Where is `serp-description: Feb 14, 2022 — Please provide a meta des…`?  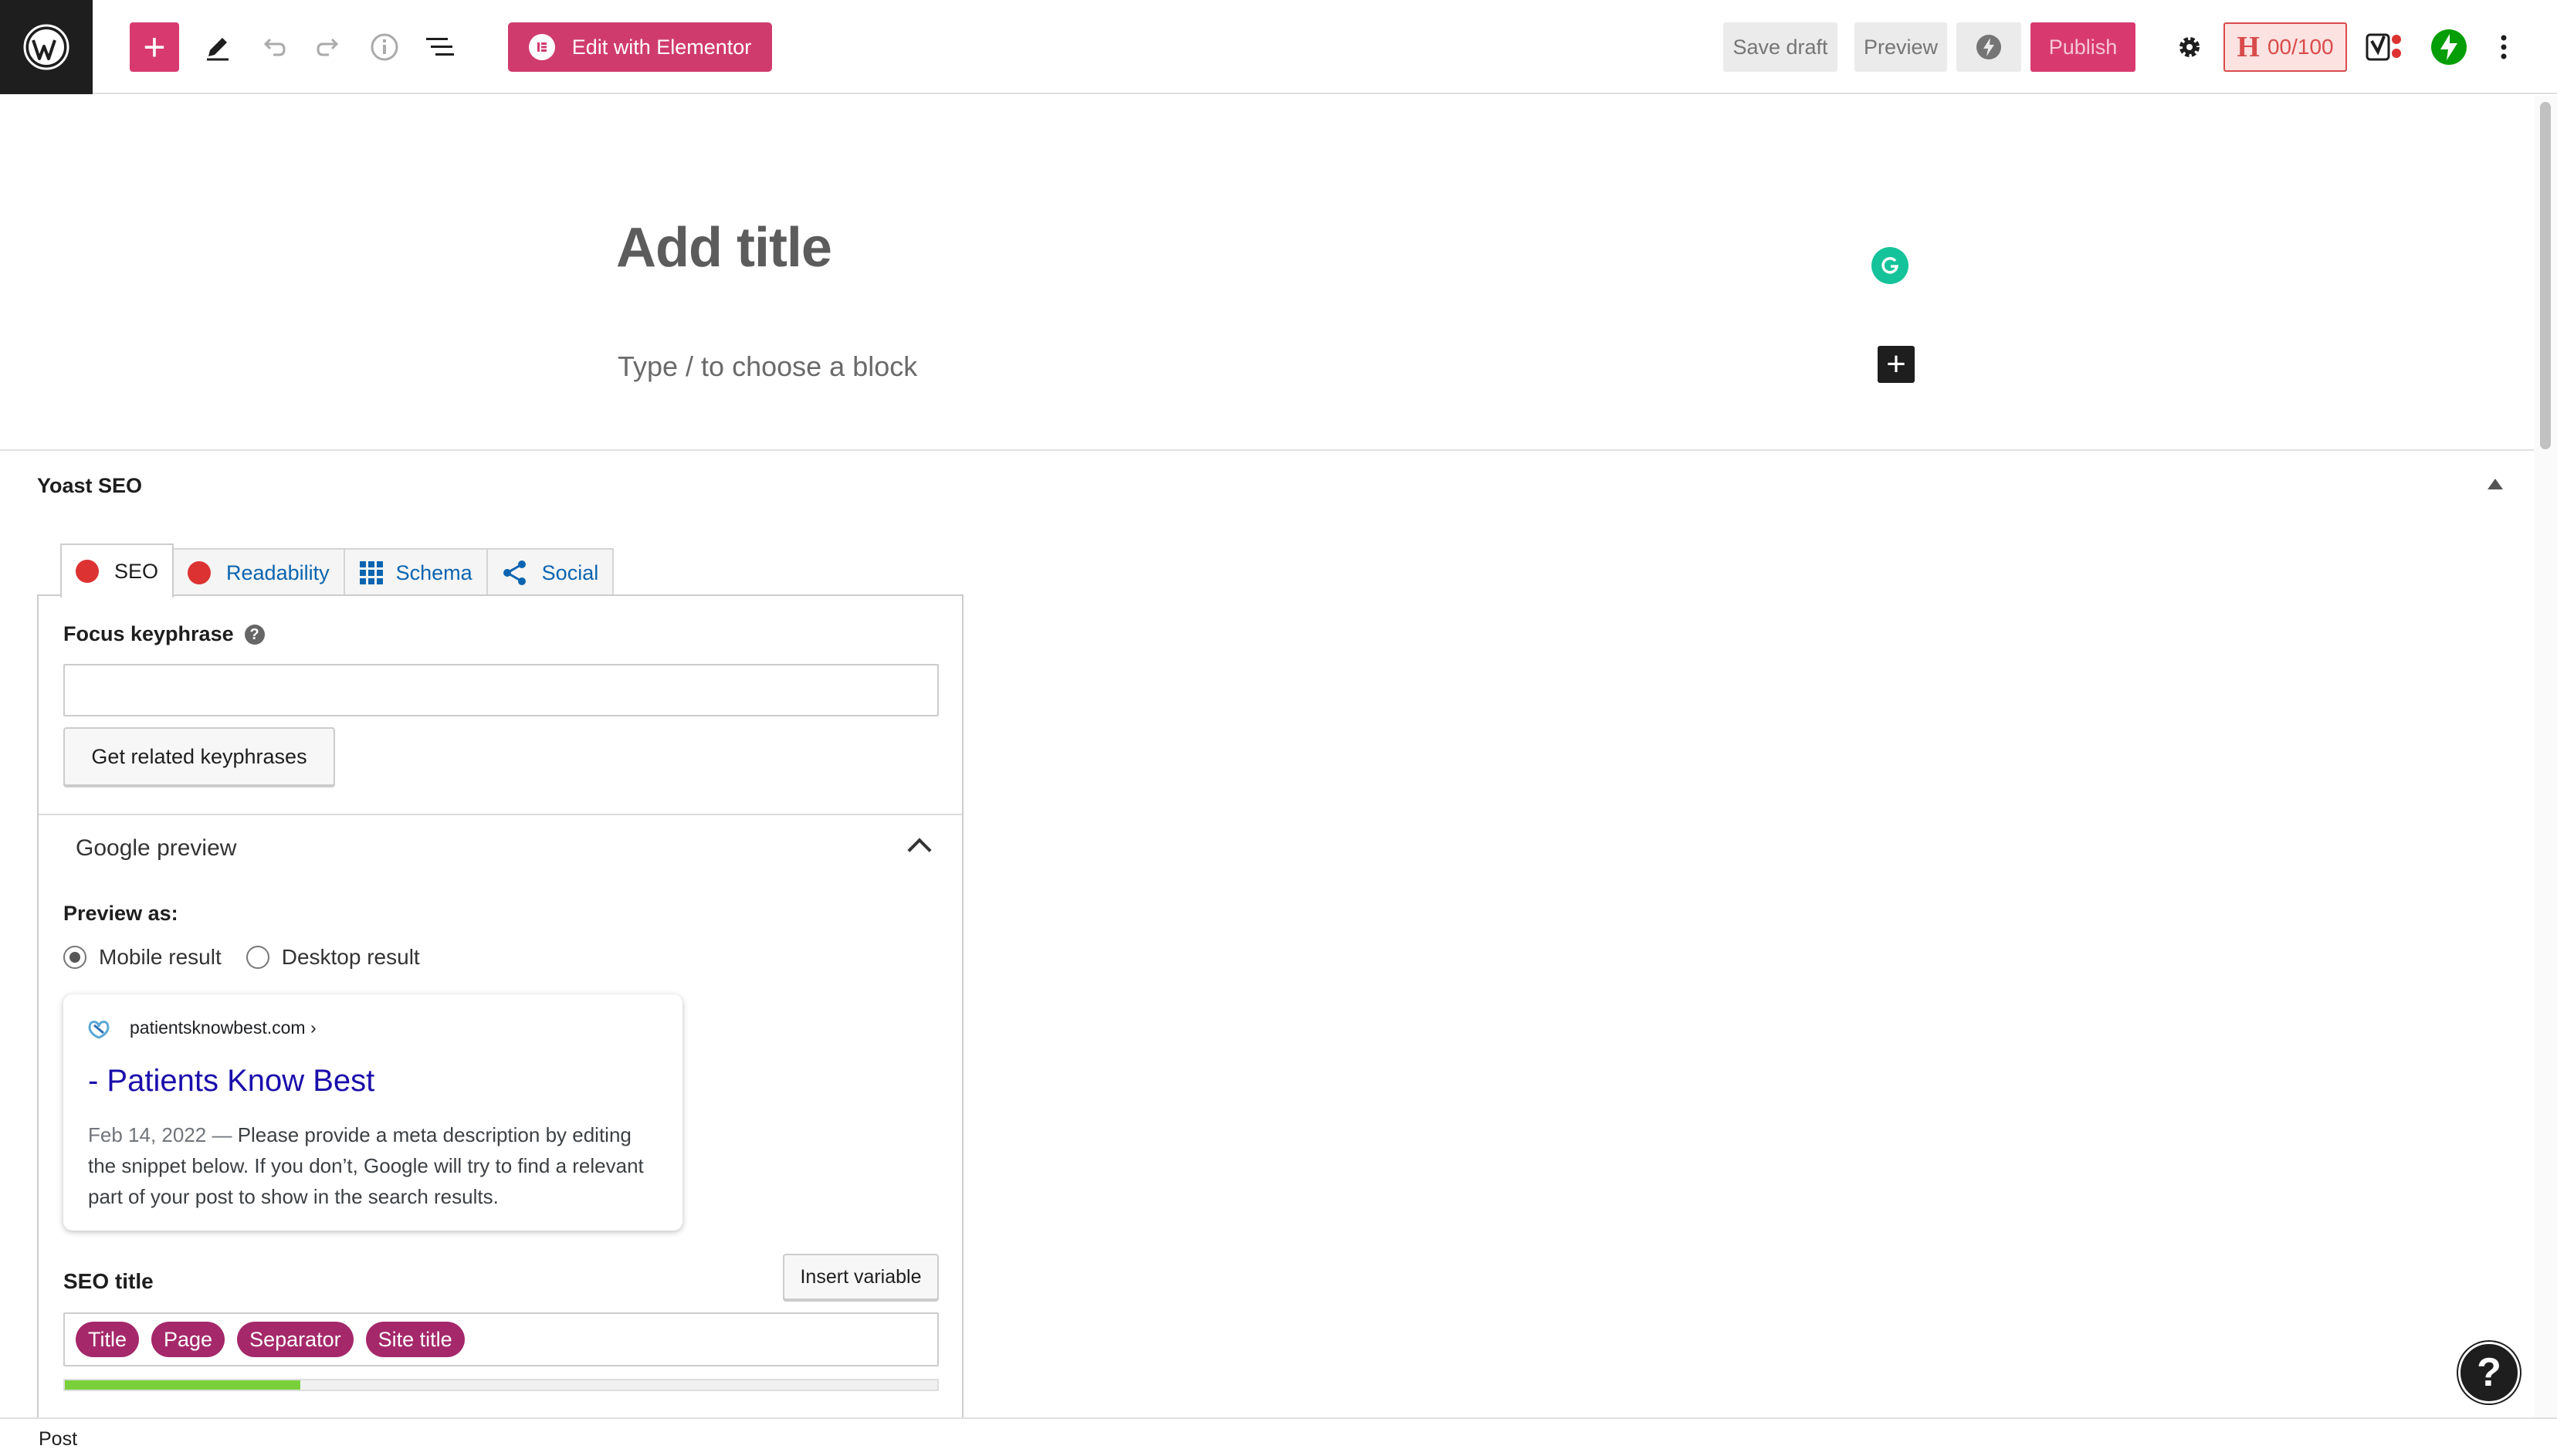 serp-description: Feb 14, 2022 — Please provide a meta des… is located at coordinates (373, 1166).